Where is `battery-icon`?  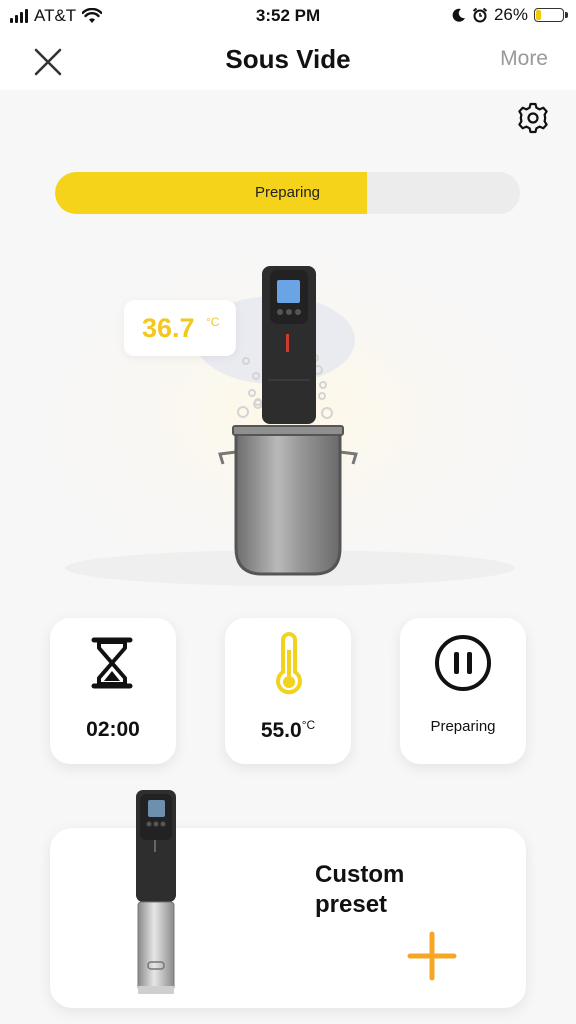 battery-icon is located at coordinates (551, 15).